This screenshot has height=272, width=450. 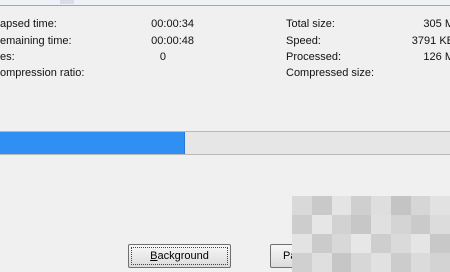 I want to click on files-label: es:, so click(x=7, y=57).